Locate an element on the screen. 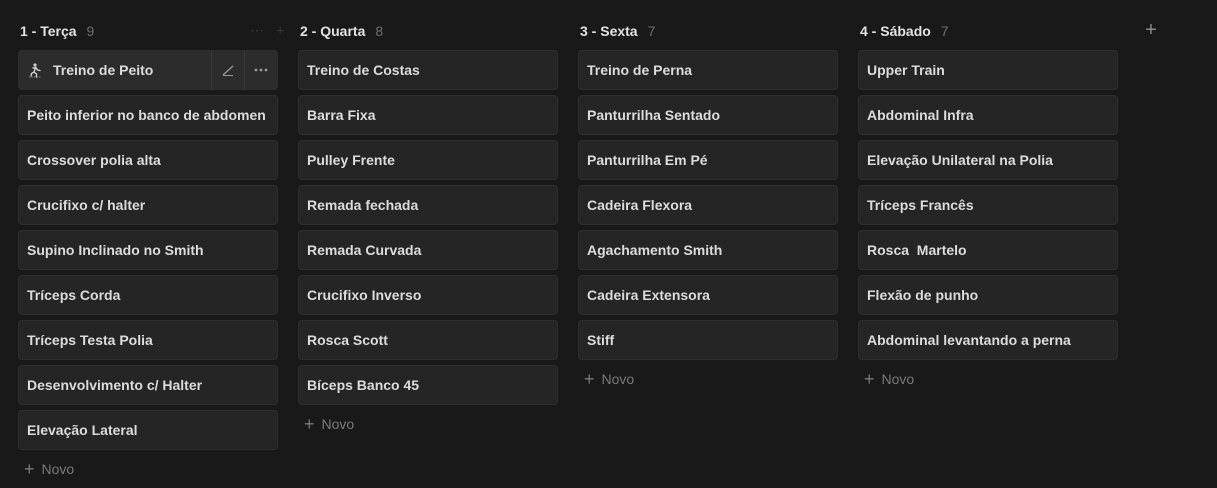 The height and width of the screenshot is (488, 1217). card: Agachamento Smith is located at coordinates (708, 250).